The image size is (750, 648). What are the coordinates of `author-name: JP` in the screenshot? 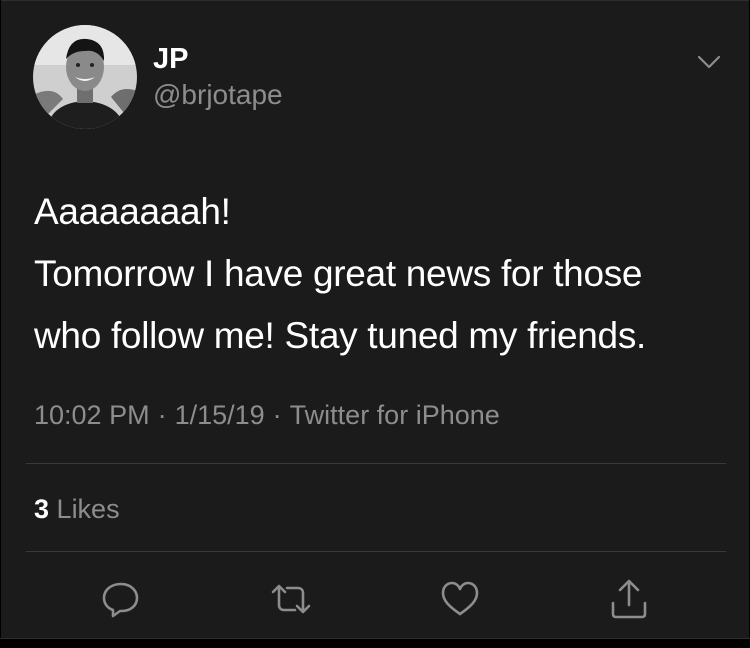 It's located at (170, 59).